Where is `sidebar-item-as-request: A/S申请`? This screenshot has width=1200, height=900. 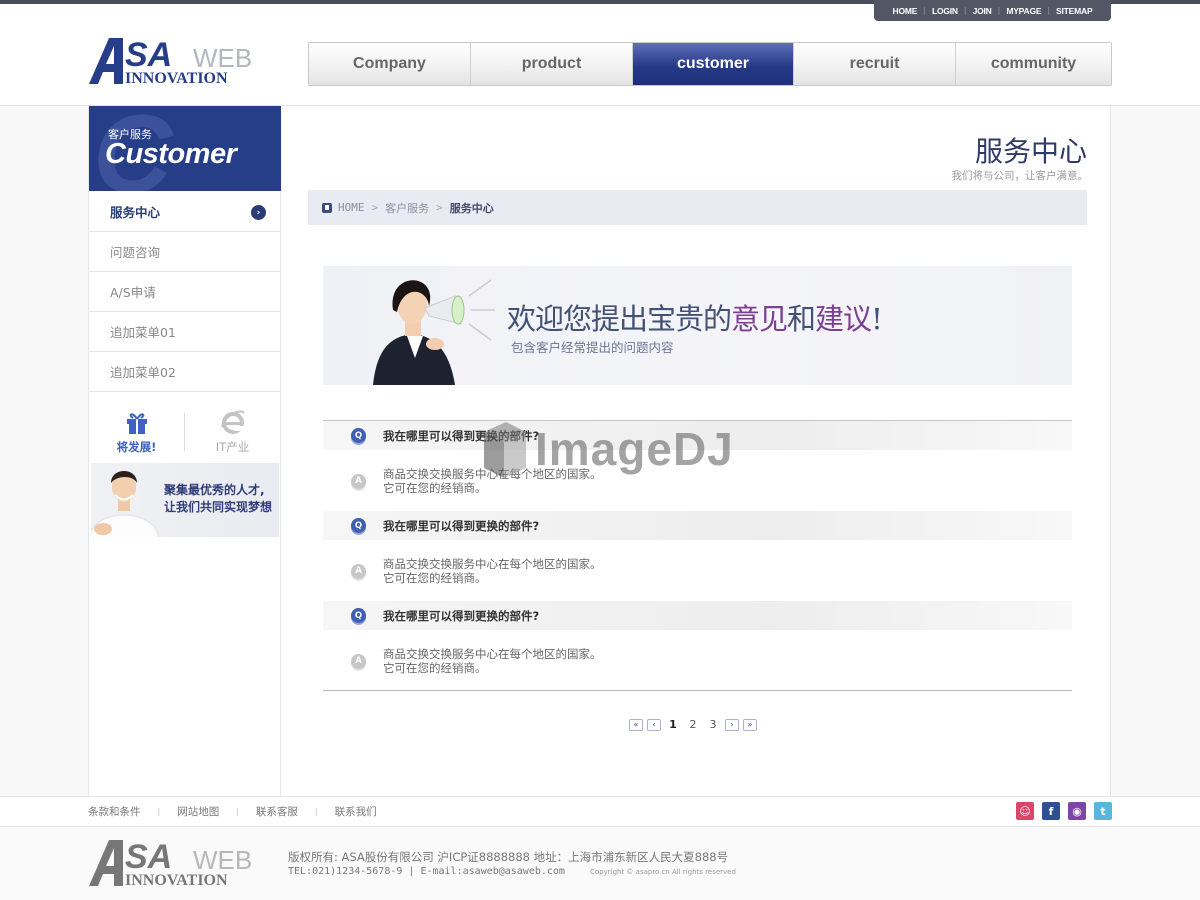
sidebar-item-as-request: A/S申请 is located at coordinates (185, 292).